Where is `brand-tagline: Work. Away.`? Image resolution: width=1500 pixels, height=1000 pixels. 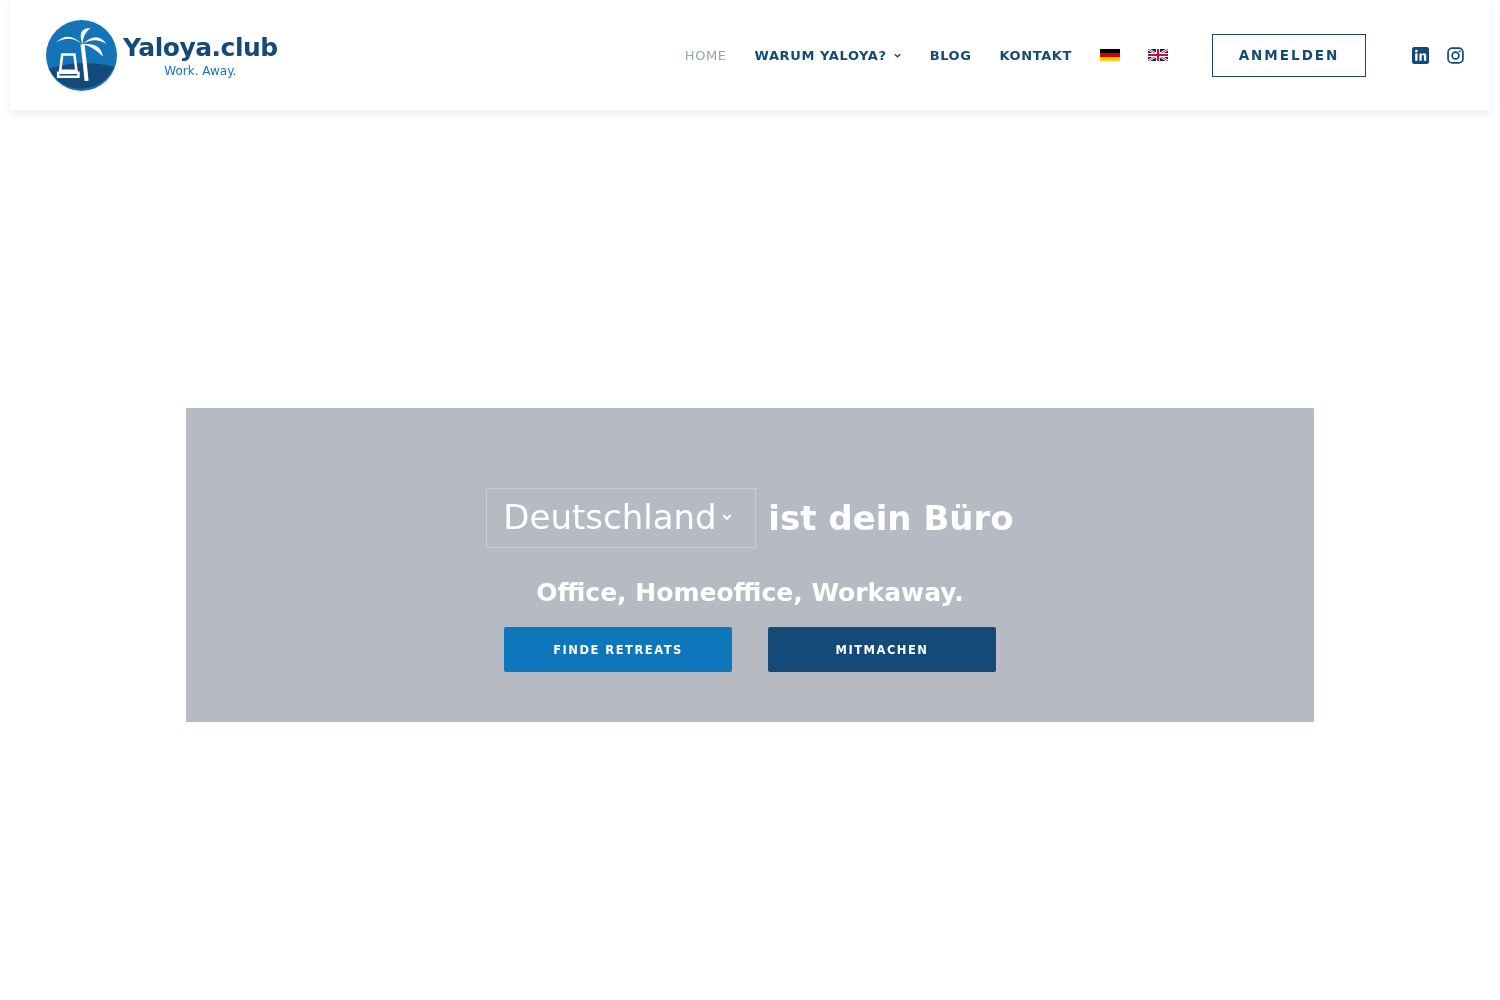 brand-tagline: Work. Away. is located at coordinates (200, 70).